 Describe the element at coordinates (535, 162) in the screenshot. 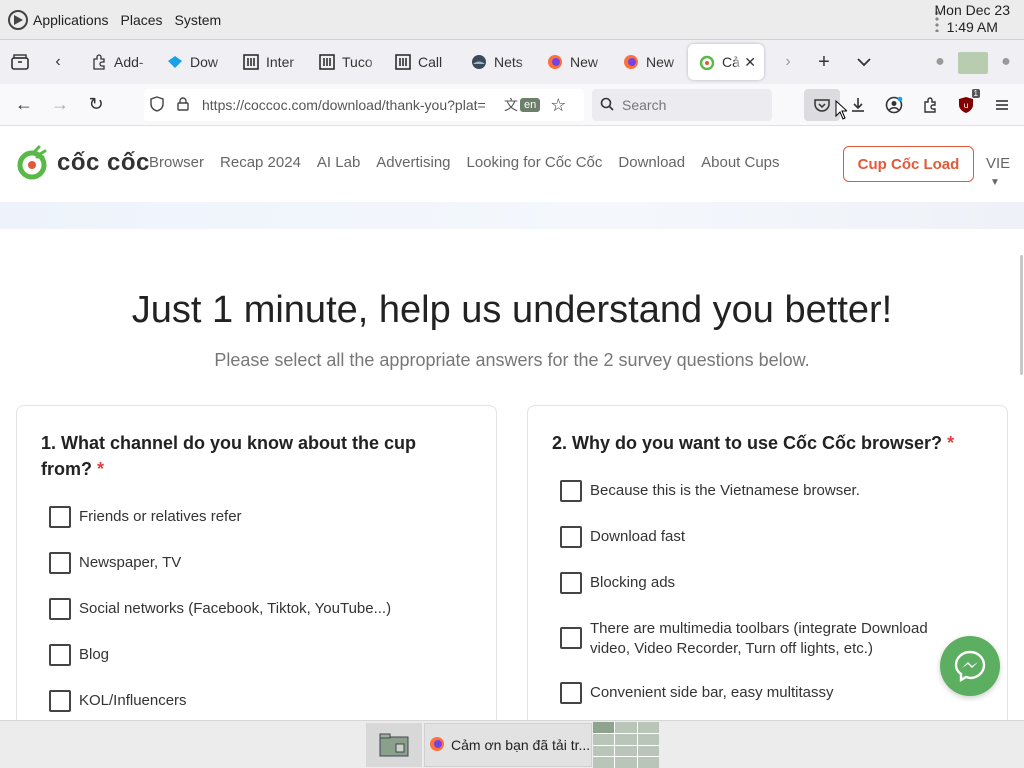

I see `nav-link-looking-for: Looking for Cốc Cốc` at that location.